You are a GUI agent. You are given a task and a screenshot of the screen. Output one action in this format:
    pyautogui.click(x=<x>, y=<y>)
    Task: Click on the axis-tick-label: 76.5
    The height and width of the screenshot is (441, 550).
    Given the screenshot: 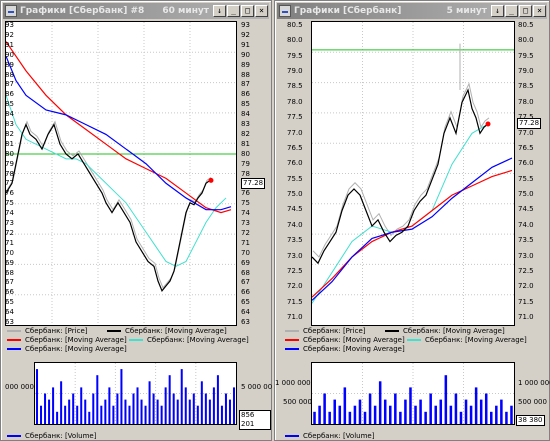 What is the action you would take?
    pyautogui.click(x=295, y=147)
    